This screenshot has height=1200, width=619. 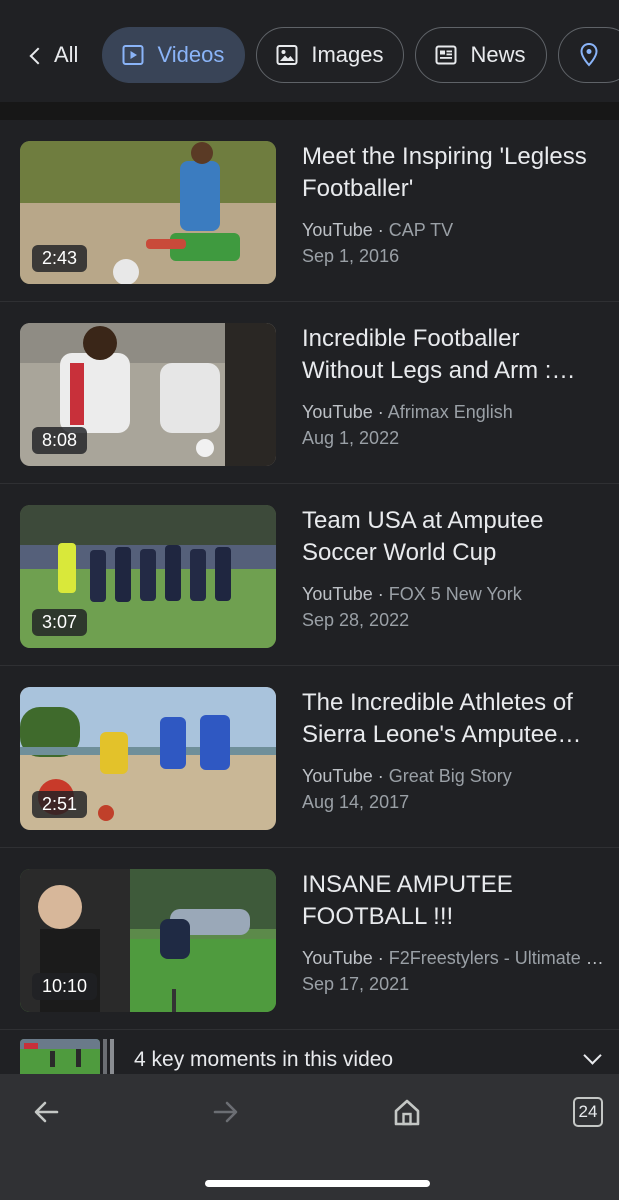 What do you see at coordinates (65, 986) in the screenshot?
I see `video-duration: 10:10` at bounding box center [65, 986].